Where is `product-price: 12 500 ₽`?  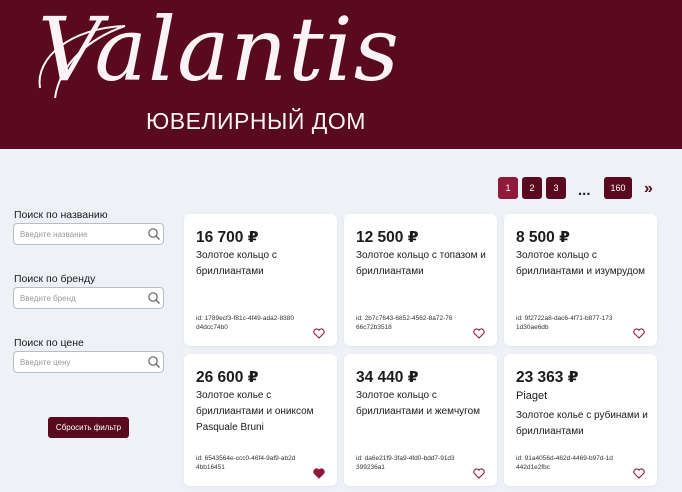 product-price: 12 500 ₽ is located at coordinates (387, 237).